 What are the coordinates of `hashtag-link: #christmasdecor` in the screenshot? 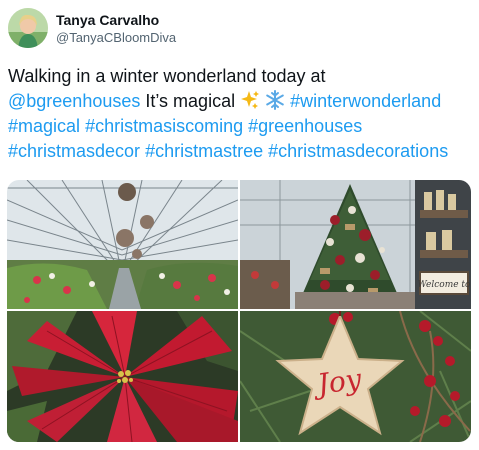 It's located at (74, 151).